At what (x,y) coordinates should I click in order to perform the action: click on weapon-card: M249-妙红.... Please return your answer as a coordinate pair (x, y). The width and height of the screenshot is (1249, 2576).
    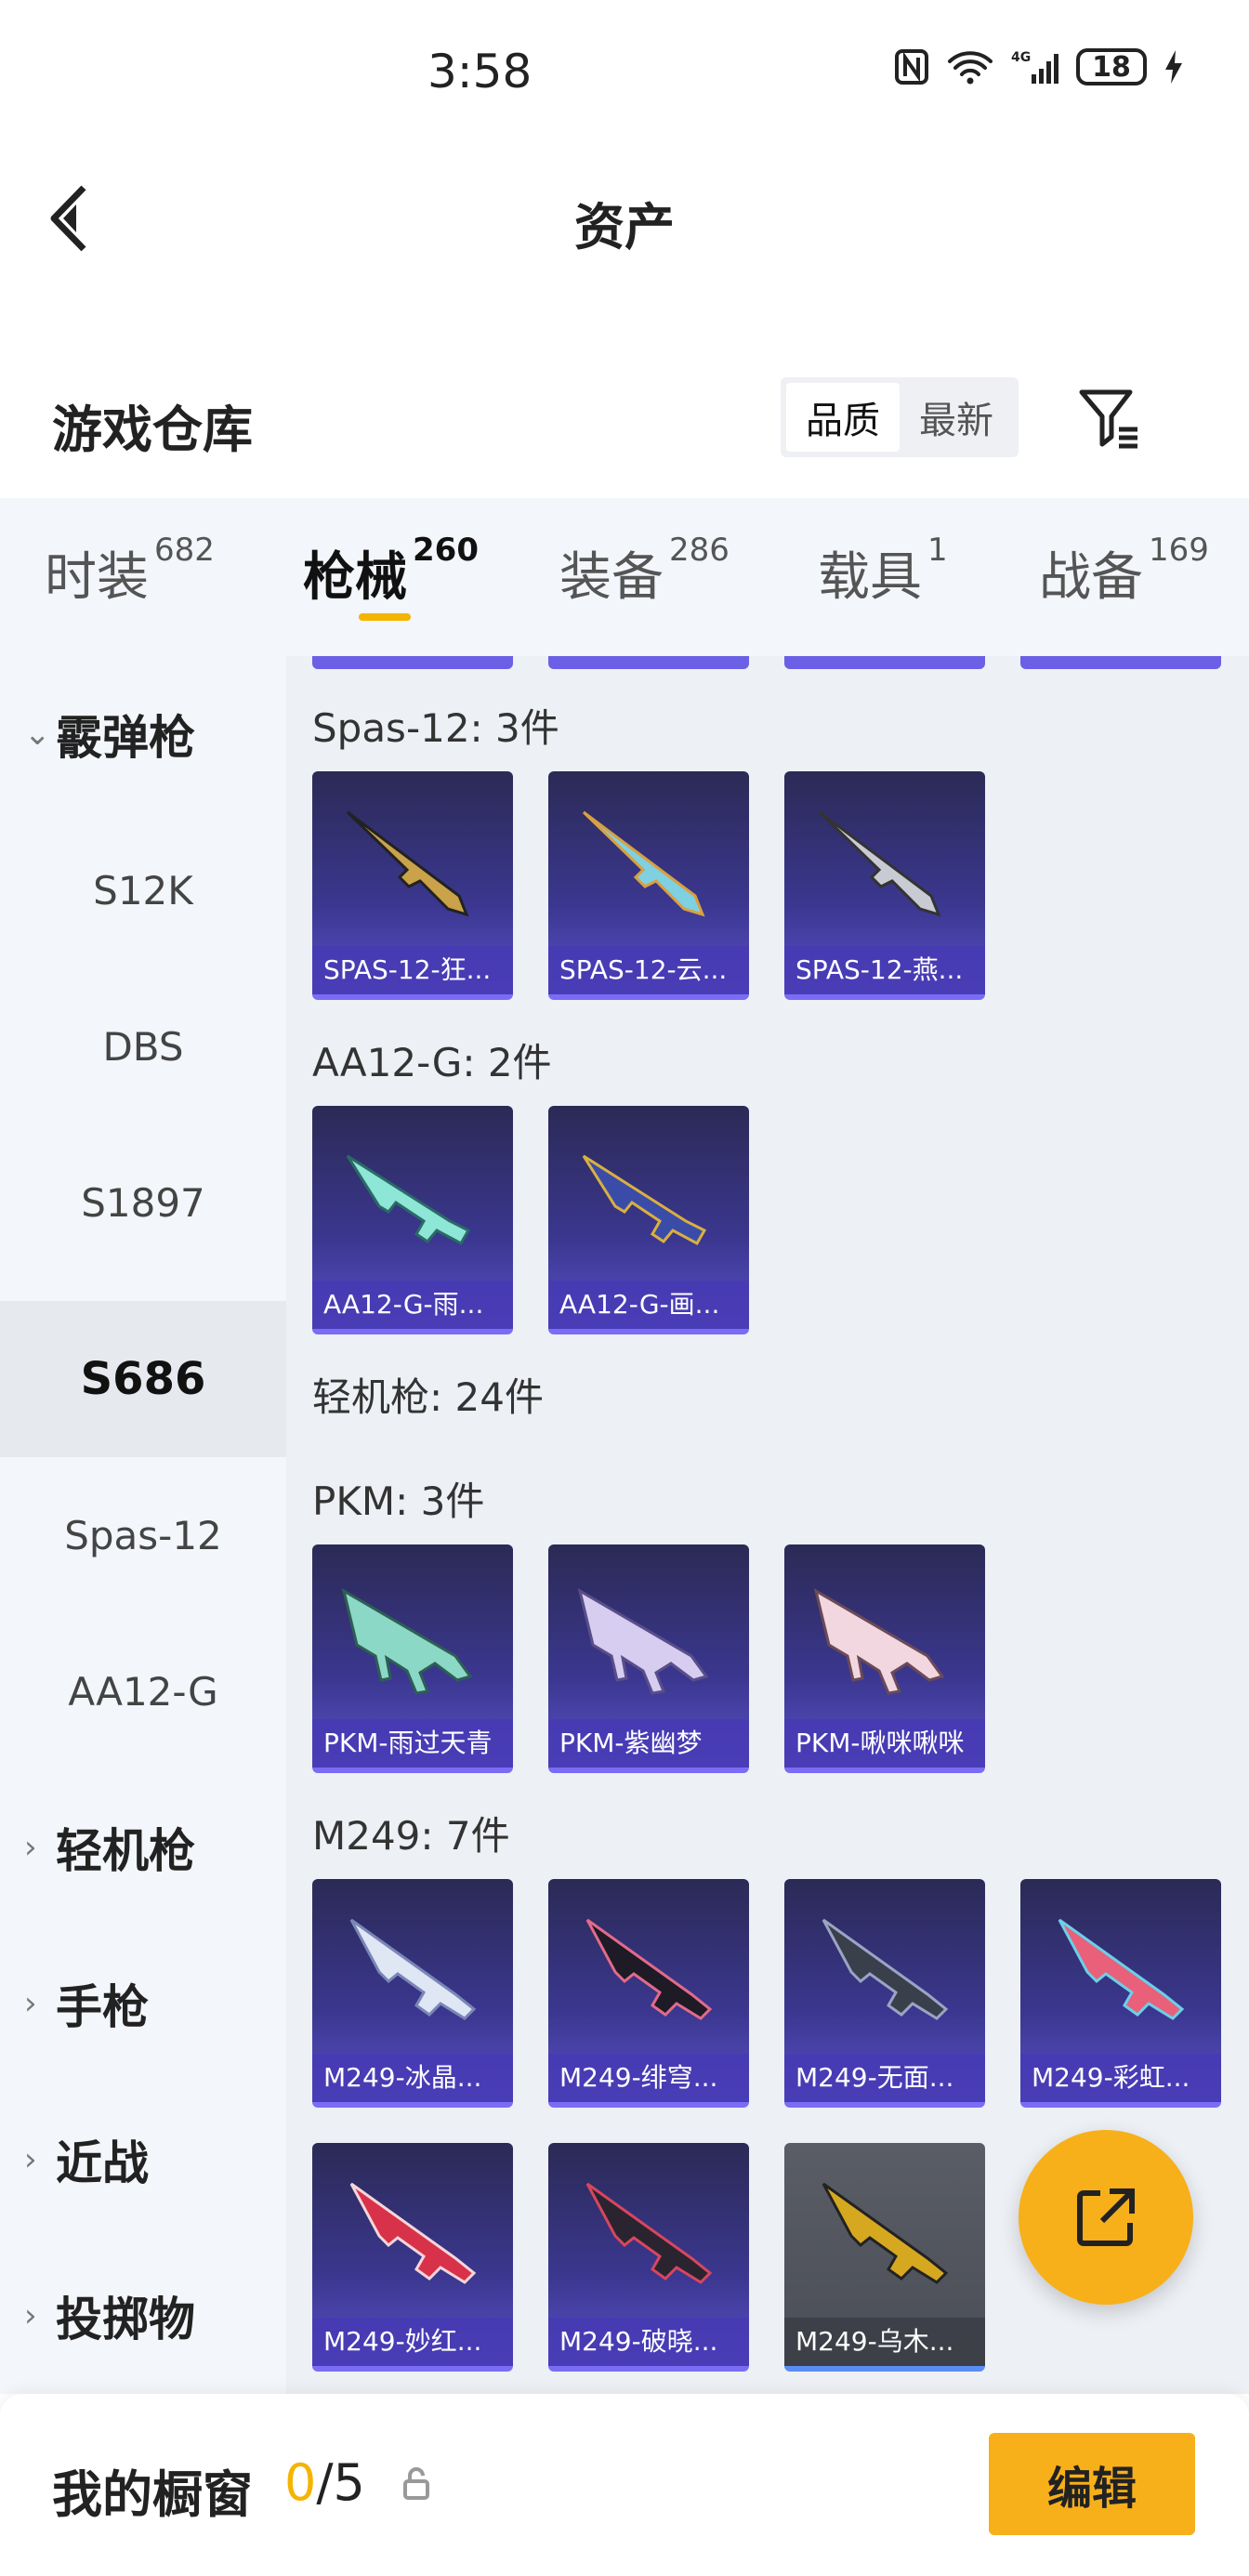
    Looking at the image, I should click on (412, 2257).